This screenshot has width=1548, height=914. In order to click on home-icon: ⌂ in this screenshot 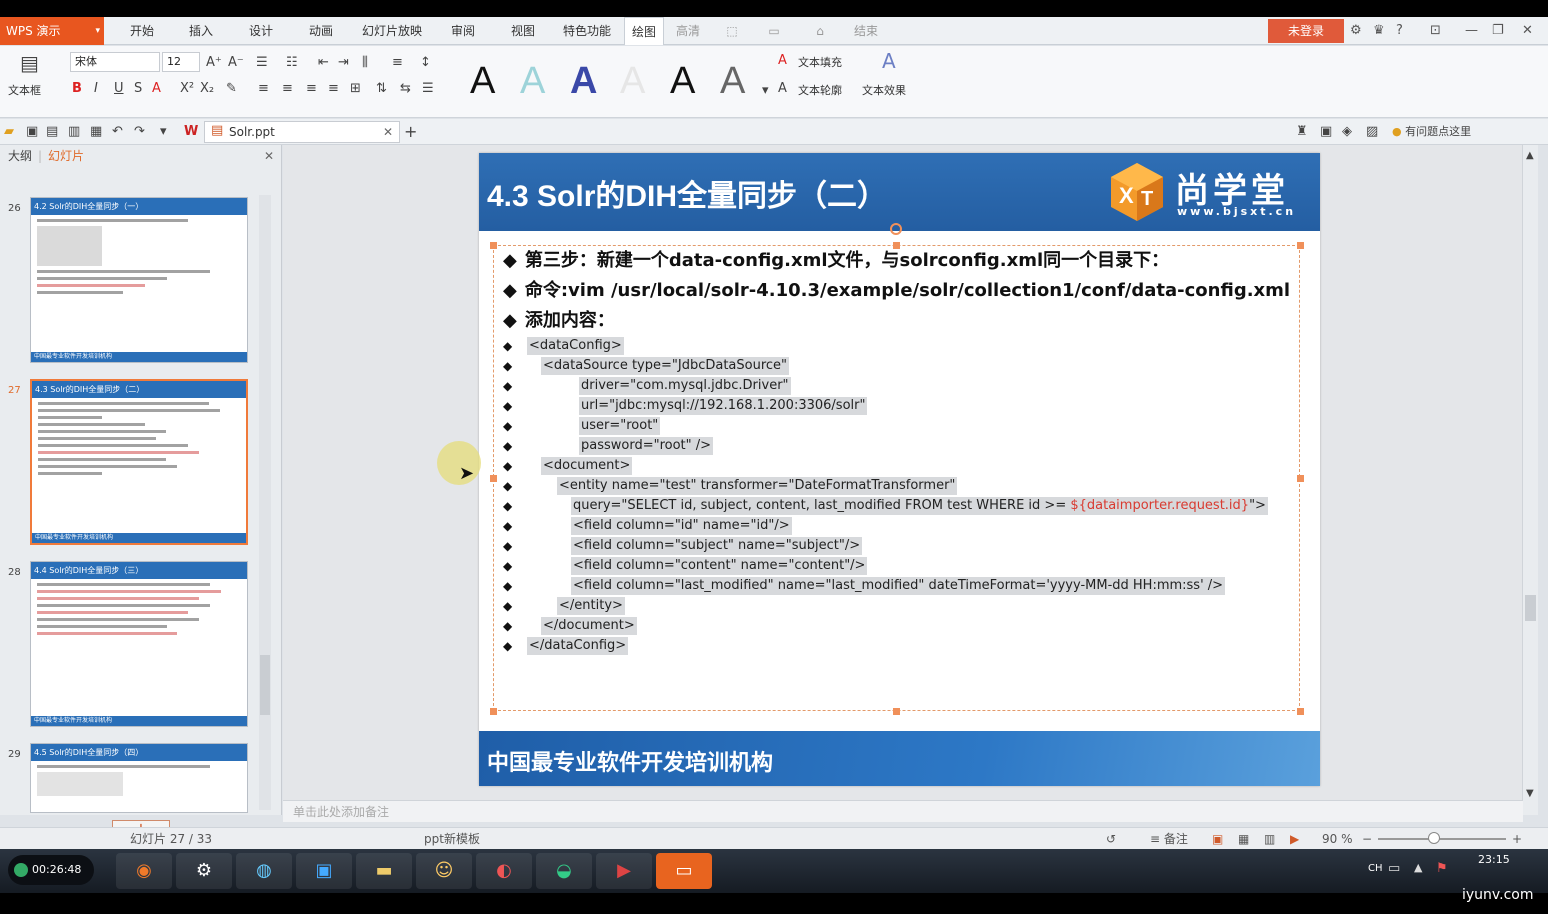, I will do `click(820, 31)`.